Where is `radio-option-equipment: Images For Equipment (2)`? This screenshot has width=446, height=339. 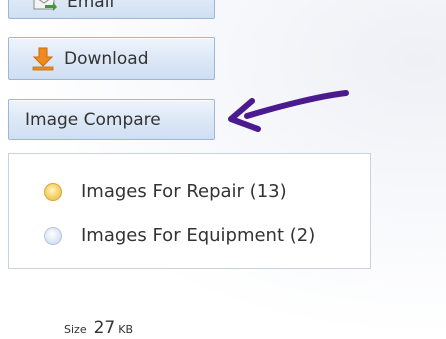
radio-option-equipment: Images For Equipment (2) is located at coordinates (179, 235).